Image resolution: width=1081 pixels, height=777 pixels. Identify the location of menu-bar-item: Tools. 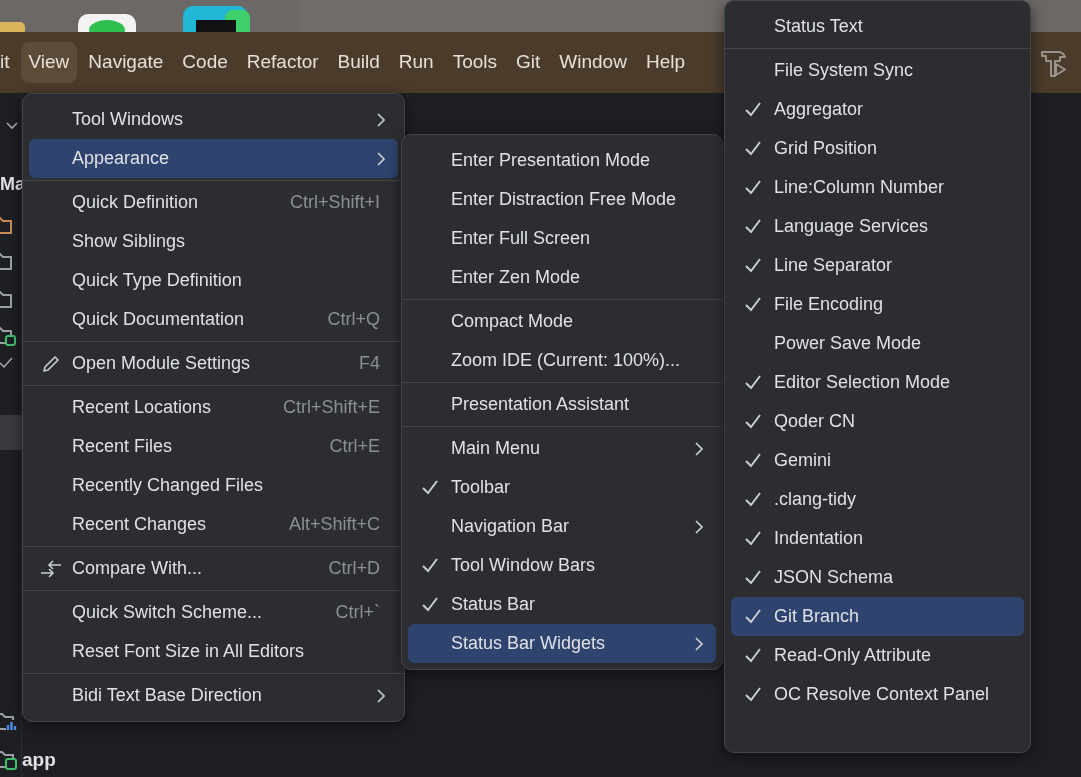
(475, 62).